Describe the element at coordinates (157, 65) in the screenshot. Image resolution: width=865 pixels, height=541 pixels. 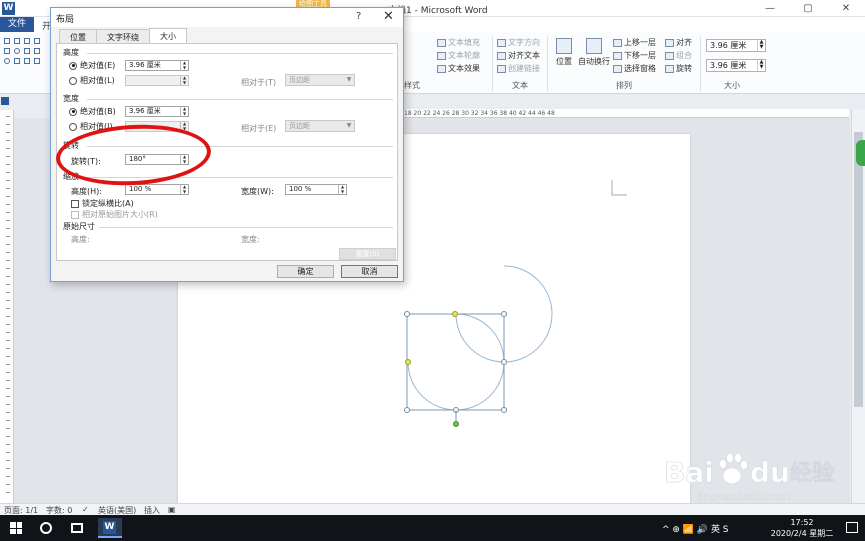
I see `height-absolute-input: 3.96 厘米 ▲ ▼` at that location.